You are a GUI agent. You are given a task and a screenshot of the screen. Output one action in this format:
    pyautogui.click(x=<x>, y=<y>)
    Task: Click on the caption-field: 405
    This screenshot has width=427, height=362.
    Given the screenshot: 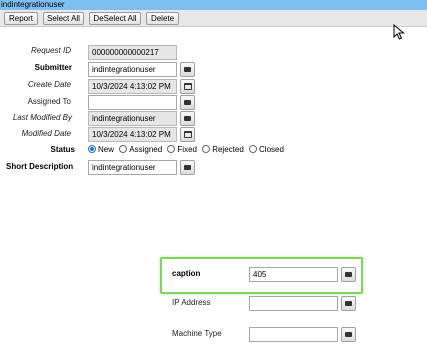 What is the action you would take?
    pyautogui.click(x=293, y=274)
    